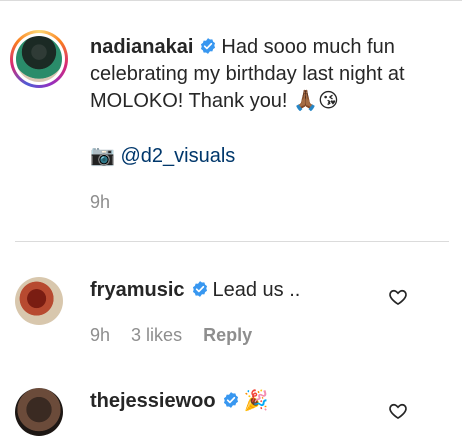 Image resolution: width=462 pixels, height=436 pixels. I want to click on mention-link: @d2_visuals, so click(177, 156).